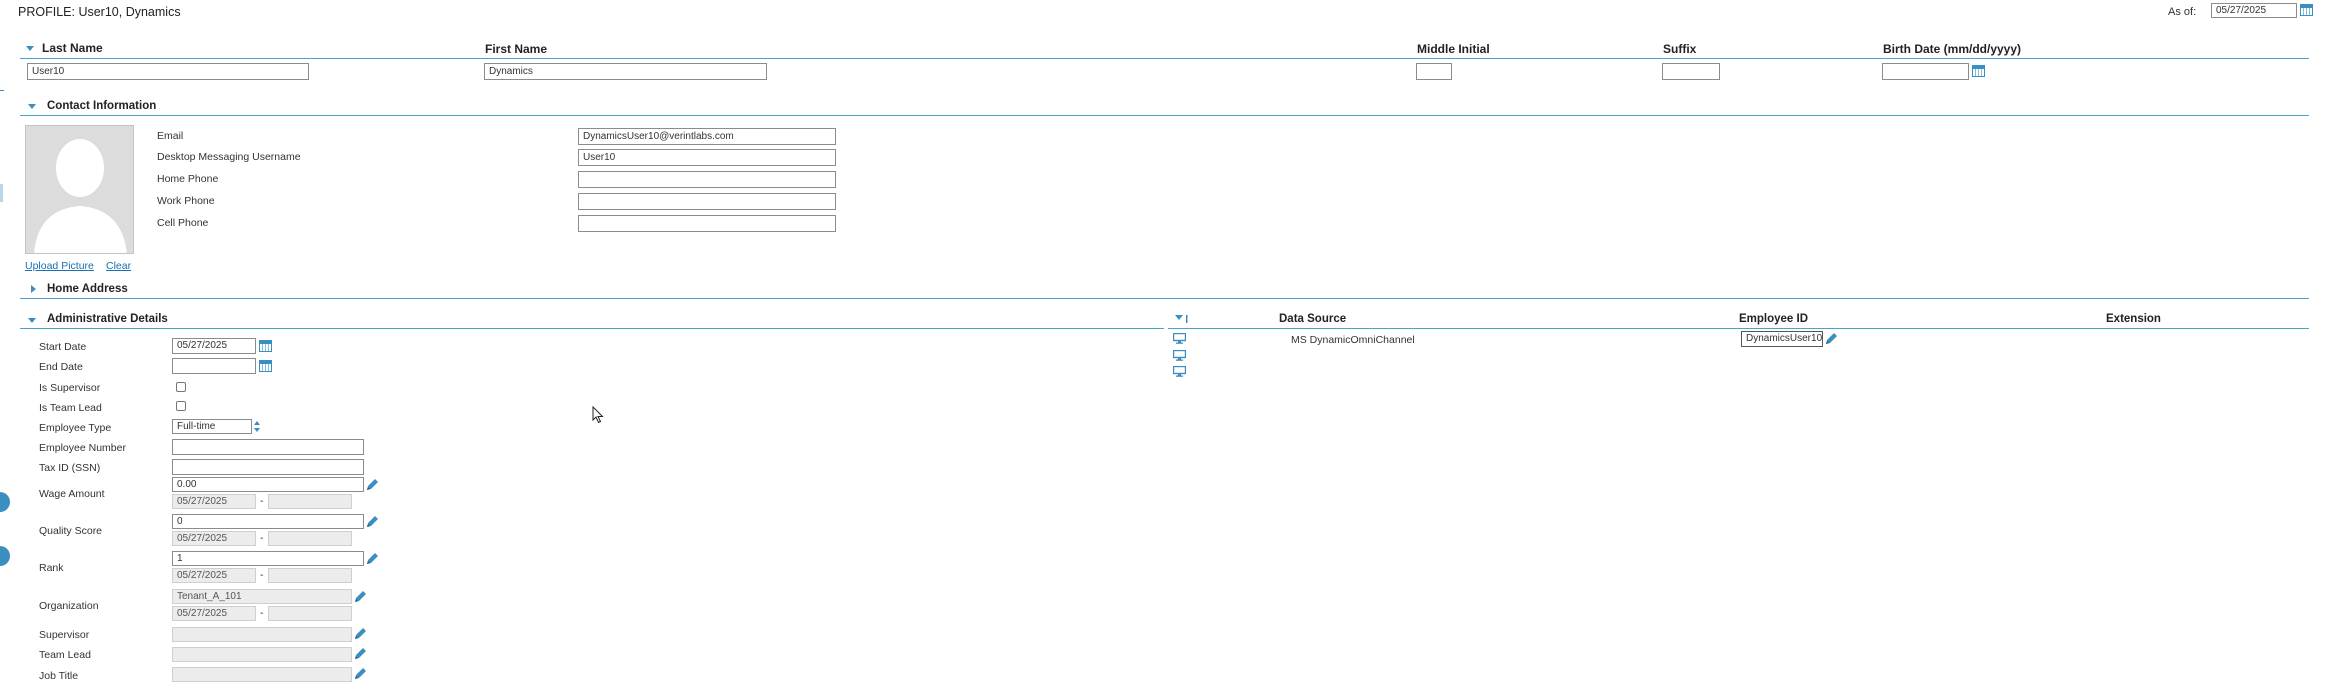 This screenshot has width=2329, height=695. What do you see at coordinates (181, 406) in the screenshot?
I see `is-team-lead-checkbox` at bounding box center [181, 406].